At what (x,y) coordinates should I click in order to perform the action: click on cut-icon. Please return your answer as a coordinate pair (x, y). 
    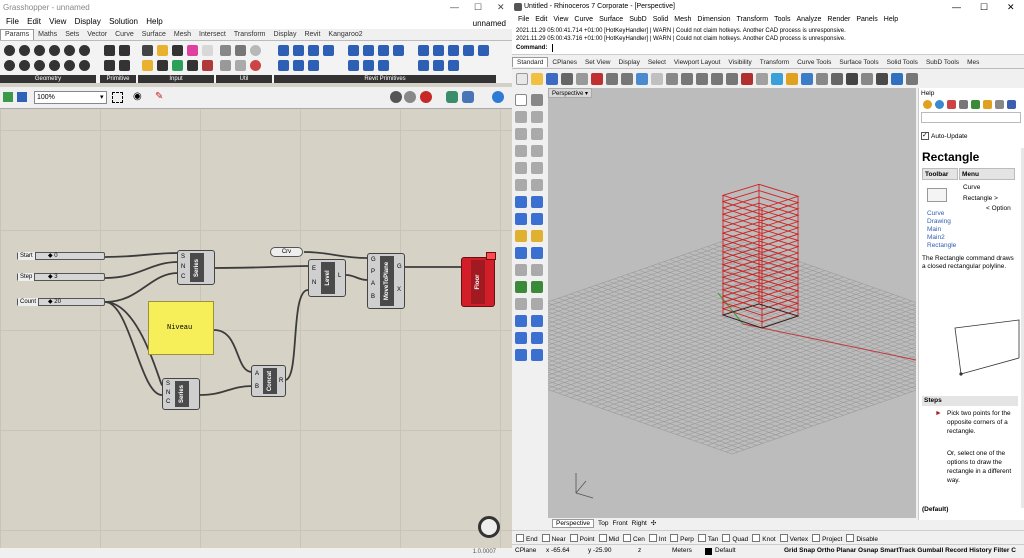
    Looking at the image, I should click on (597, 79).